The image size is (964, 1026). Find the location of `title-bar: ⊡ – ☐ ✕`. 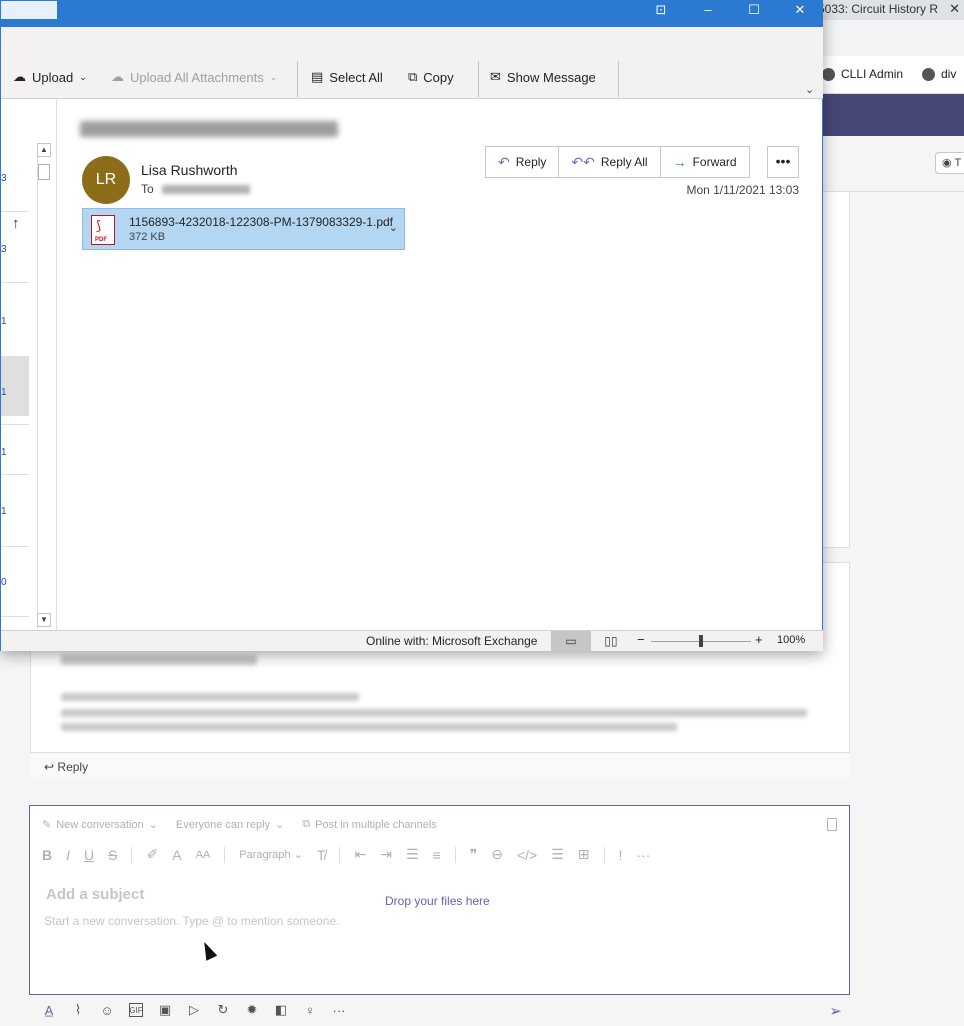

title-bar: ⊡ – ☐ ✕ is located at coordinates (412, 14).